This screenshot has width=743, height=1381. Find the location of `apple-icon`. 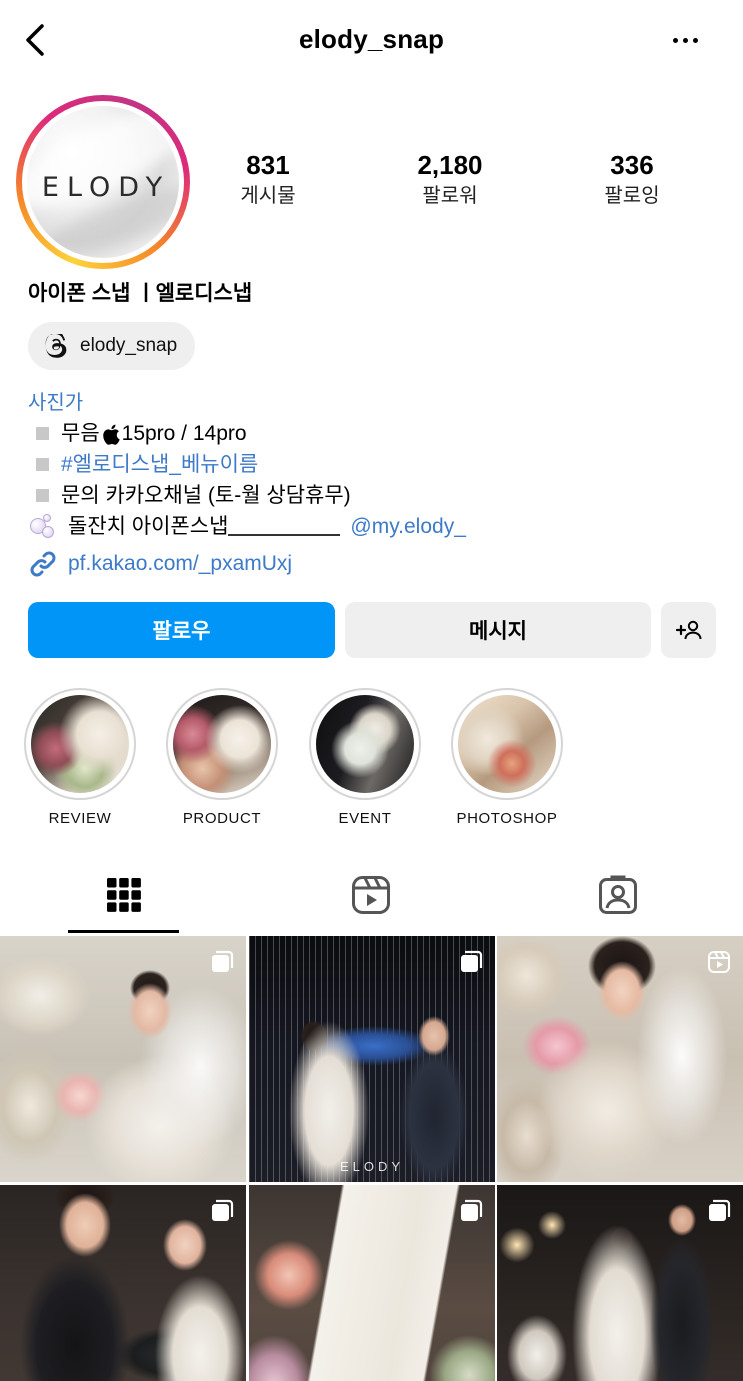

apple-icon is located at coordinates (111, 434).